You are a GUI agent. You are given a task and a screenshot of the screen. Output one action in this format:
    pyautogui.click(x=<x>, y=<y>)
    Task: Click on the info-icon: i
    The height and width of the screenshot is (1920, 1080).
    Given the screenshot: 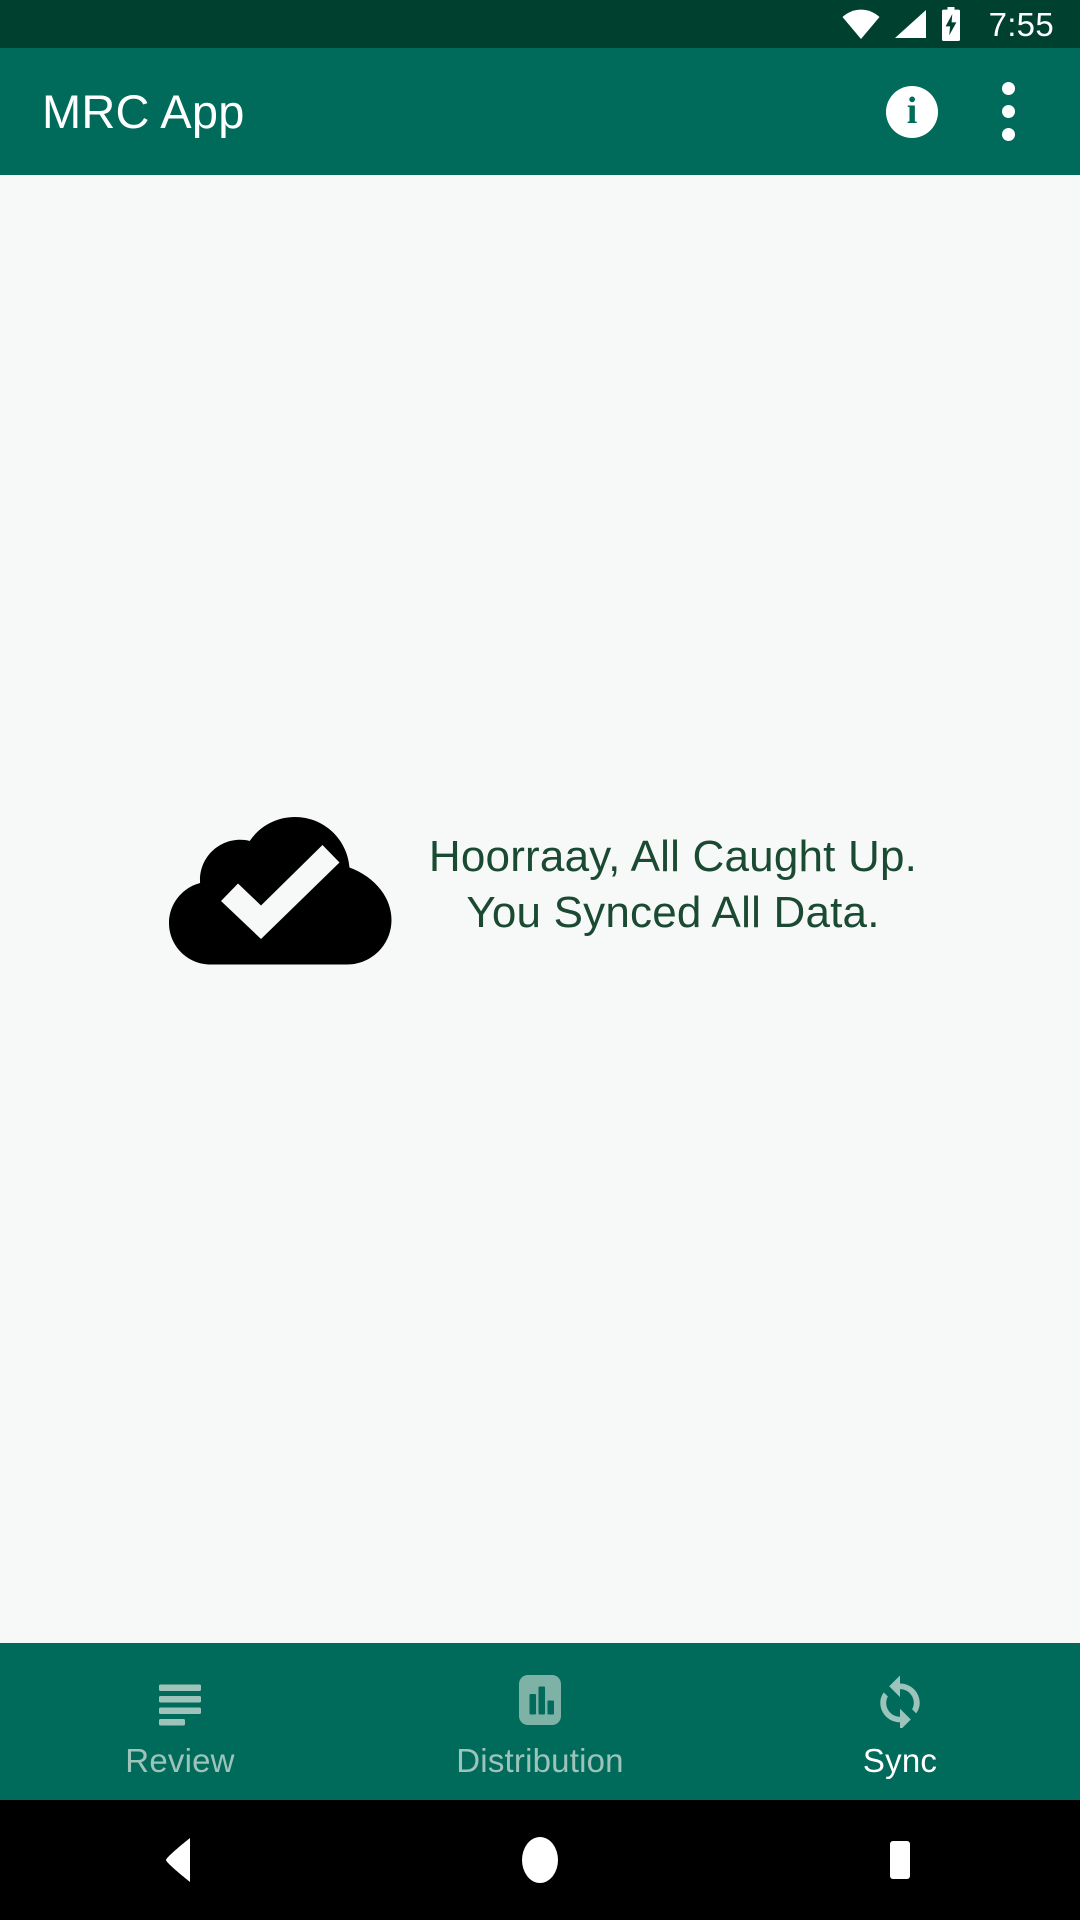 What is the action you would take?
    pyautogui.click(x=912, y=111)
    